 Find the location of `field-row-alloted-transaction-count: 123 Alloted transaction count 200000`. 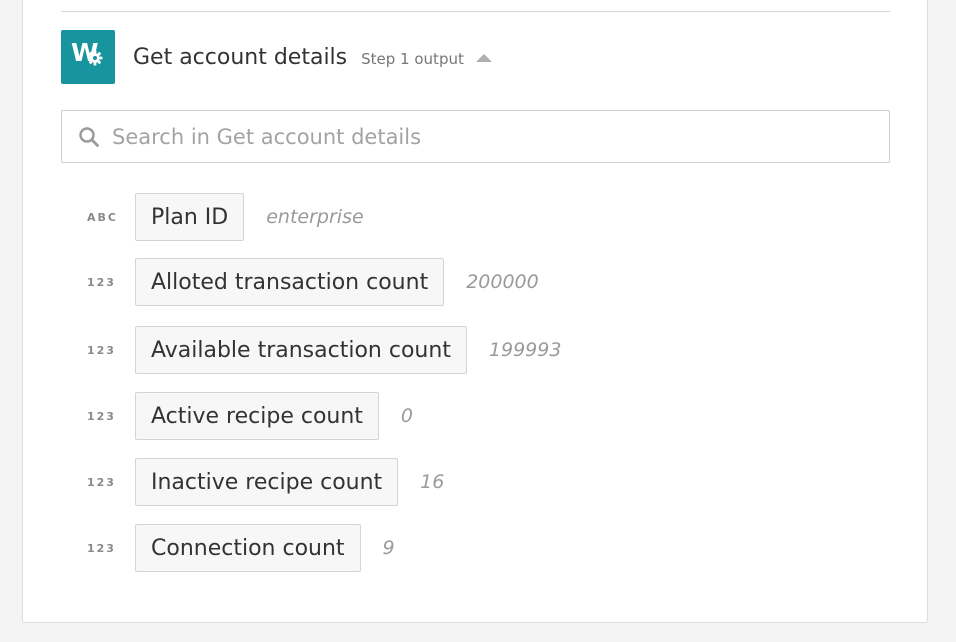

field-row-alloted-transaction-count: 123 Alloted transaction count 200000 is located at coordinates (313, 282).